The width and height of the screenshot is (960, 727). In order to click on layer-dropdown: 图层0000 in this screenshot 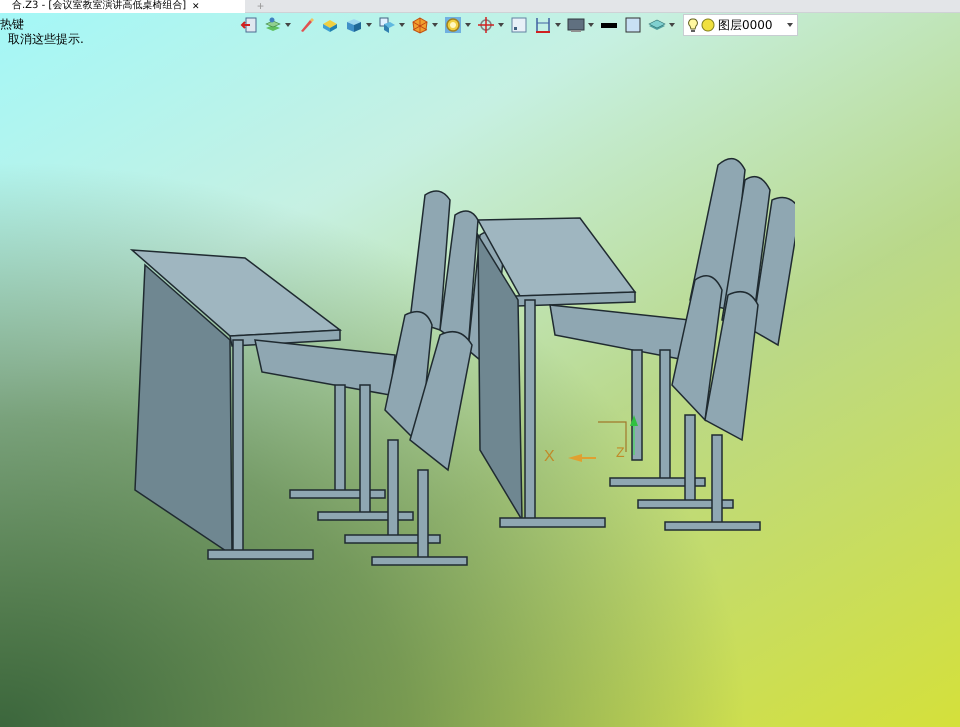, I will do `click(740, 25)`.